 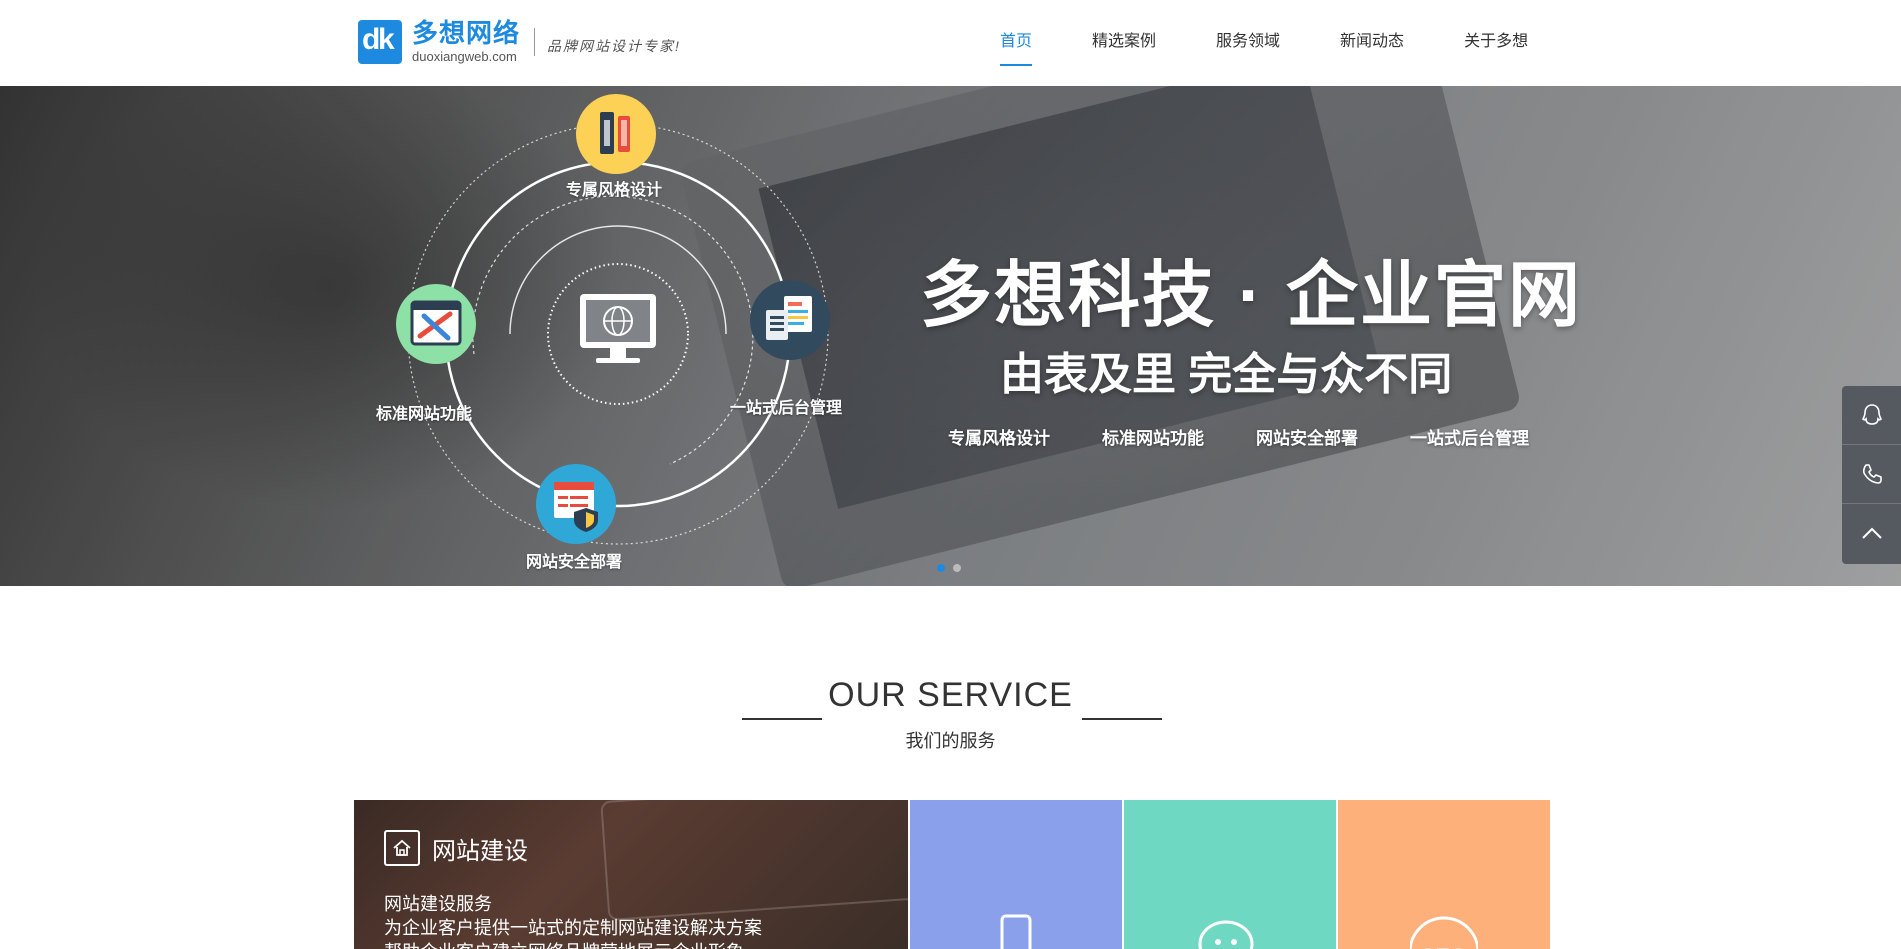 I want to click on logo-text: 多想网络 duoxiangweb.com, so click(x=466, y=42).